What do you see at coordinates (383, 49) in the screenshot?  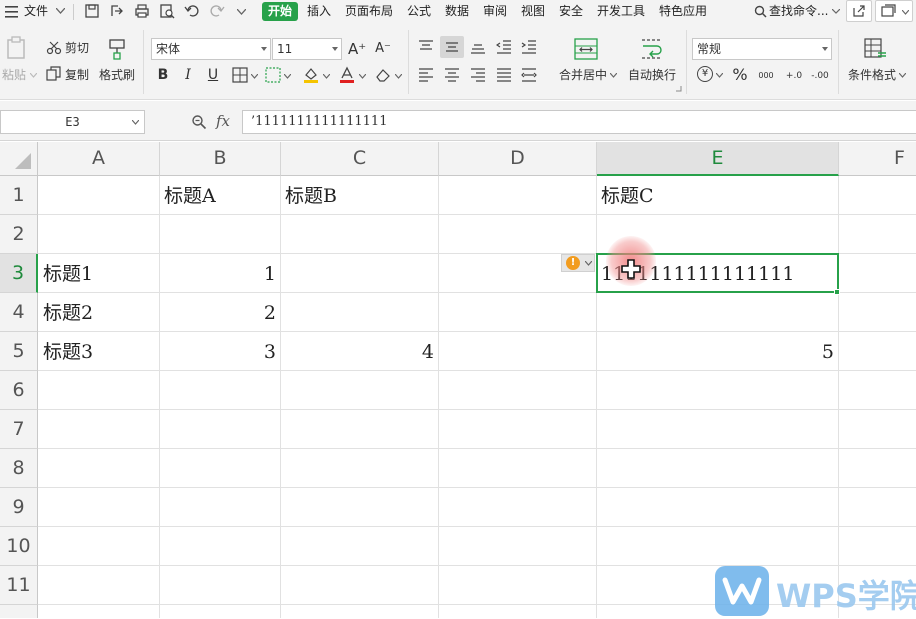 I see `shrink-font-button: A⁻` at bounding box center [383, 49].